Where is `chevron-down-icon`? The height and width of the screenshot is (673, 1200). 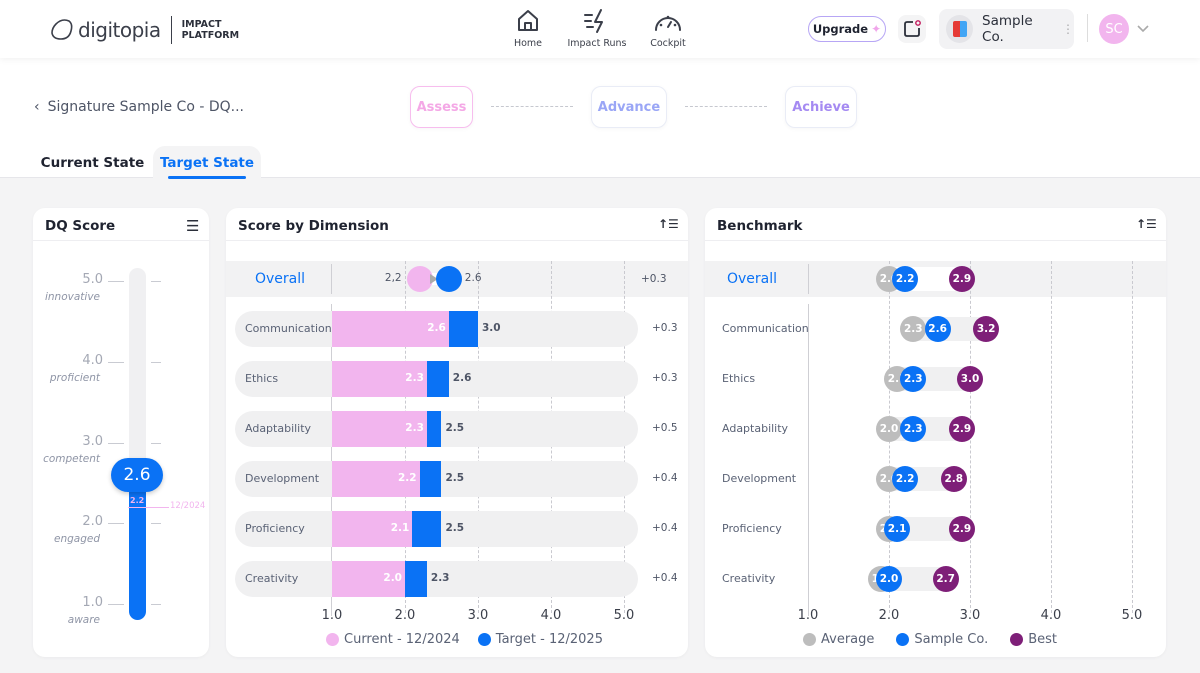 chevron-down-icon is located at coordinates (1143, 29).